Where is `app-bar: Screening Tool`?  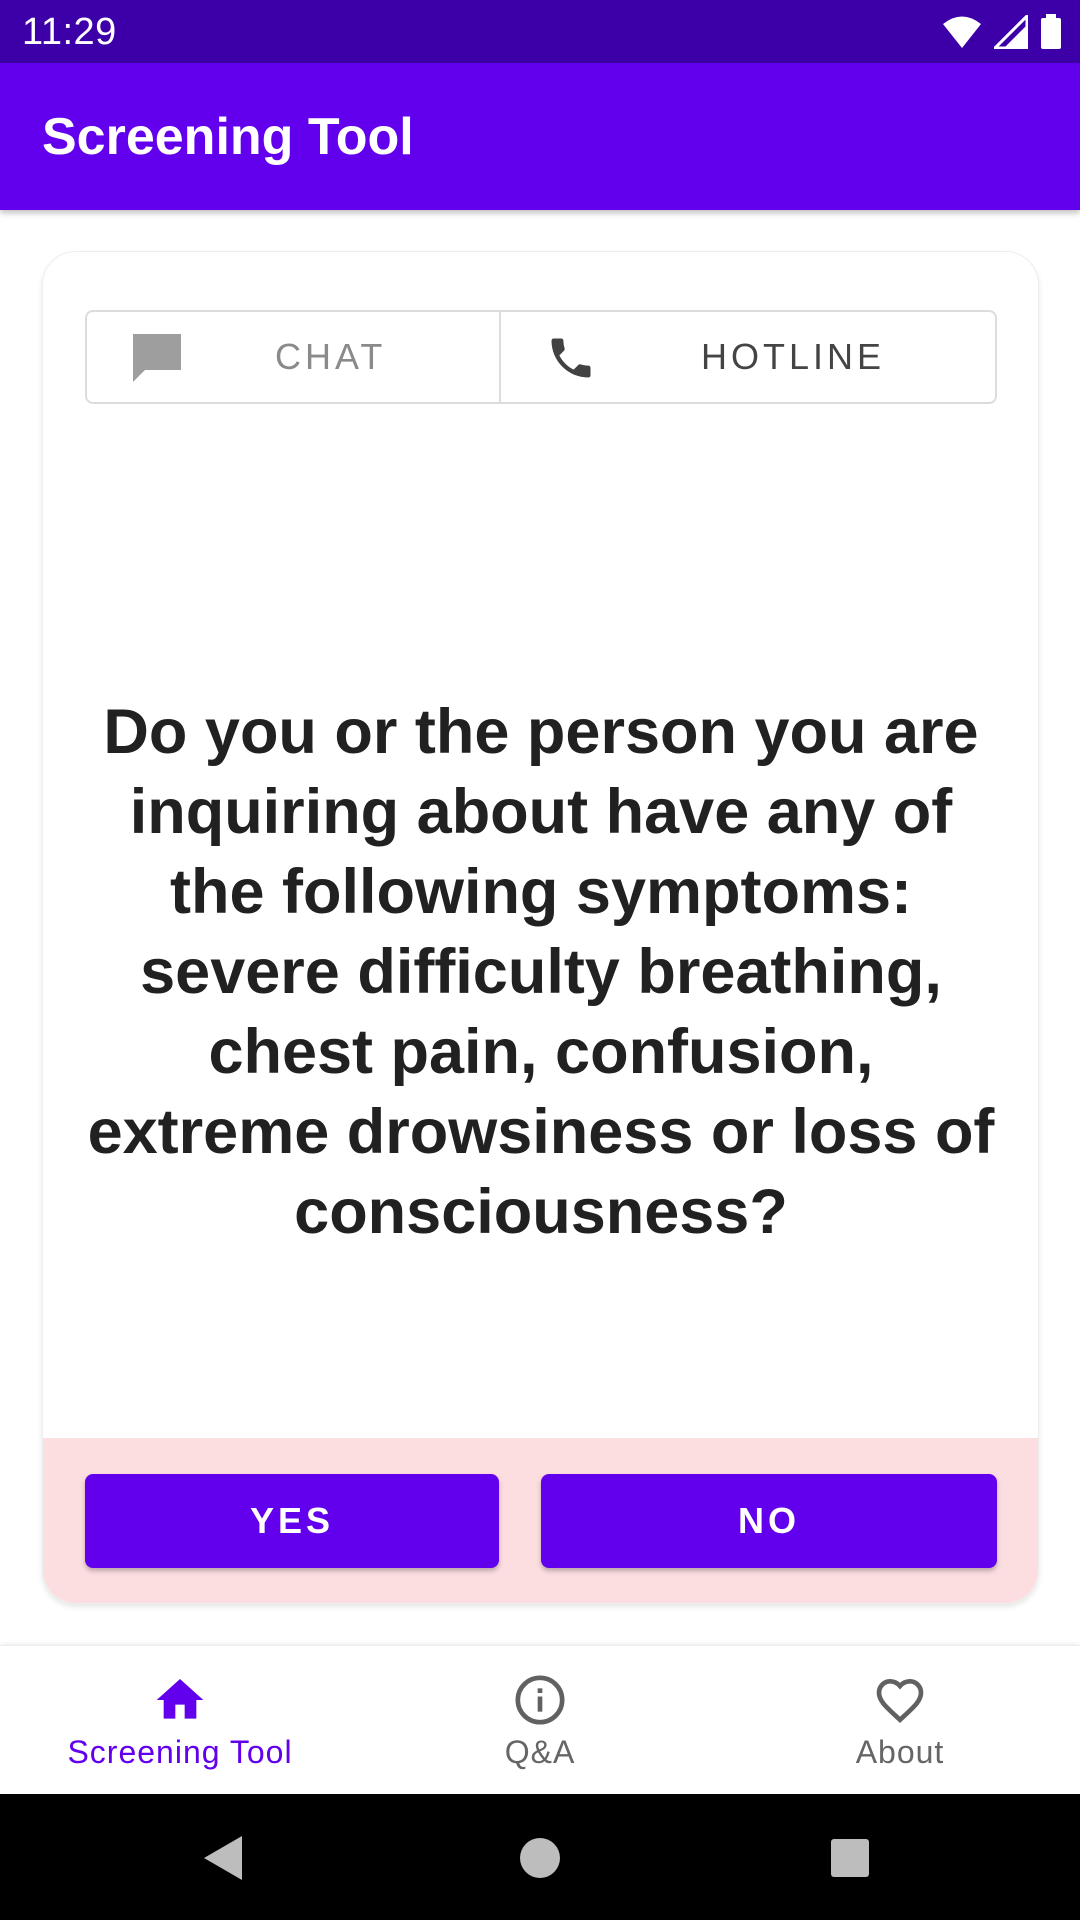
app-bar: Screening Tool is located at coordinates (540, 136).